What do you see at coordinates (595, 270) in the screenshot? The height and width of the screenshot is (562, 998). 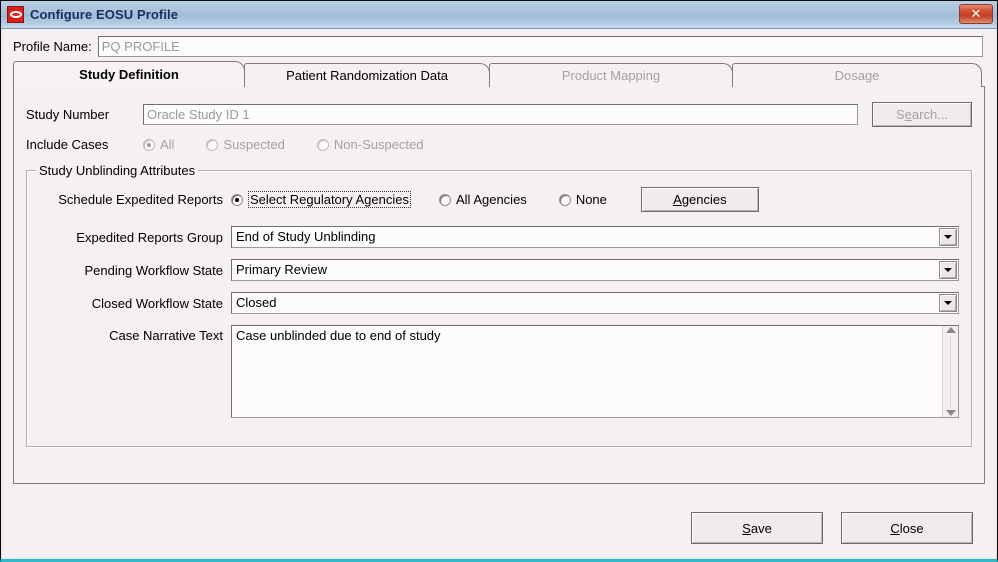 I see `pending-workflow-state-select: Primary Review` at bounding box center [595, 270].